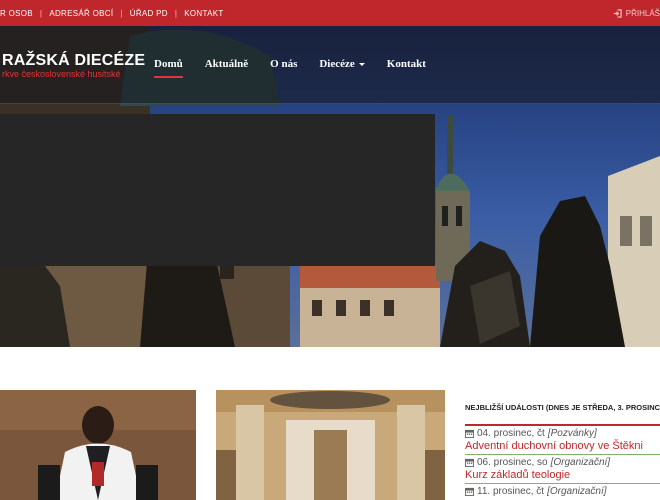 The height and width of the screenshot is (500, 660). I want to click on event-title-link: Adventní duchovní obnovy ve Štěkni, so click(562, 446).